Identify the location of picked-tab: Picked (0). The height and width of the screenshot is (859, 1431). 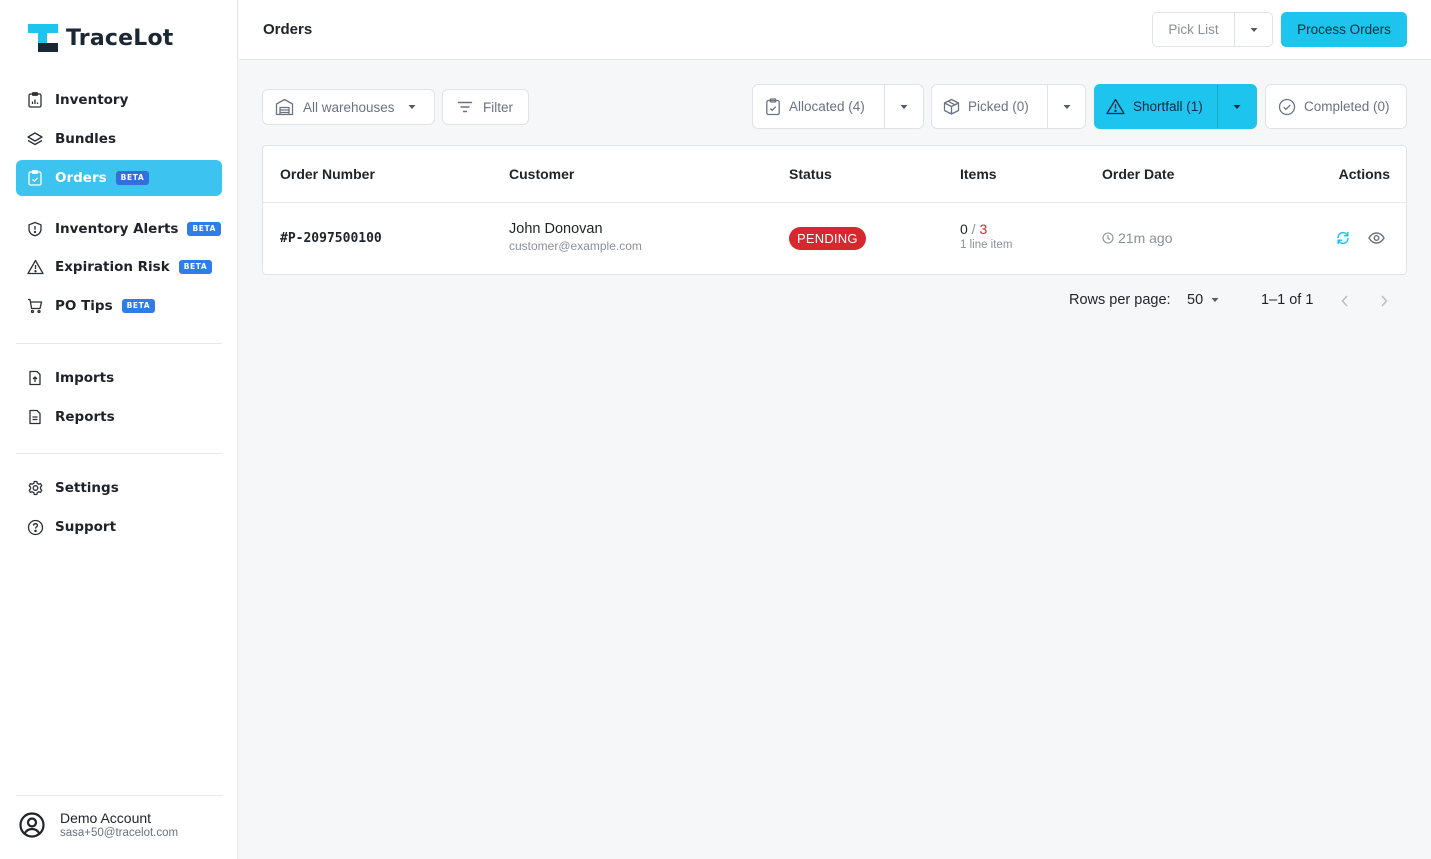
(989, 106).